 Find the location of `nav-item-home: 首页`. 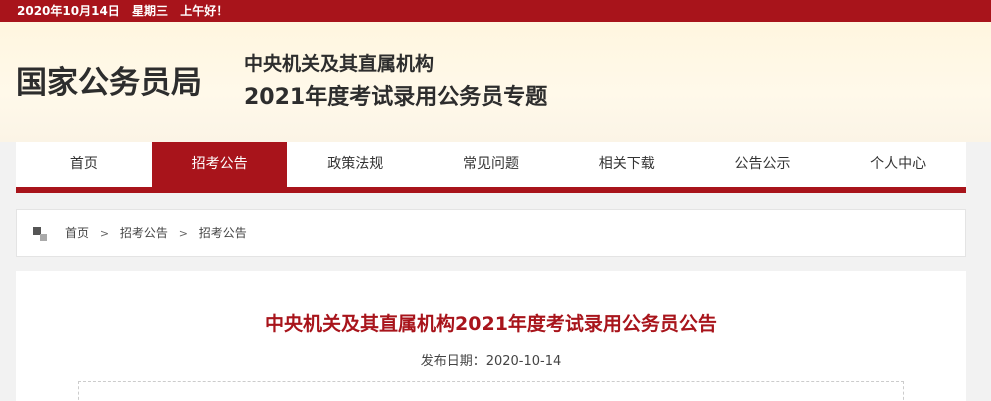

nav-item-home: 首页 is located at coordinates (84, 164).